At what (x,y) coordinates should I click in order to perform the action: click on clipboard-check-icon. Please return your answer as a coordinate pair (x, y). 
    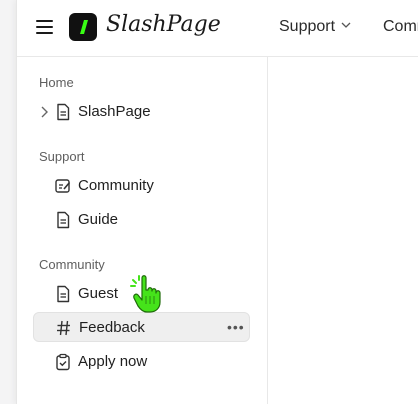
    Looking at the image, I should click on (63, 362).